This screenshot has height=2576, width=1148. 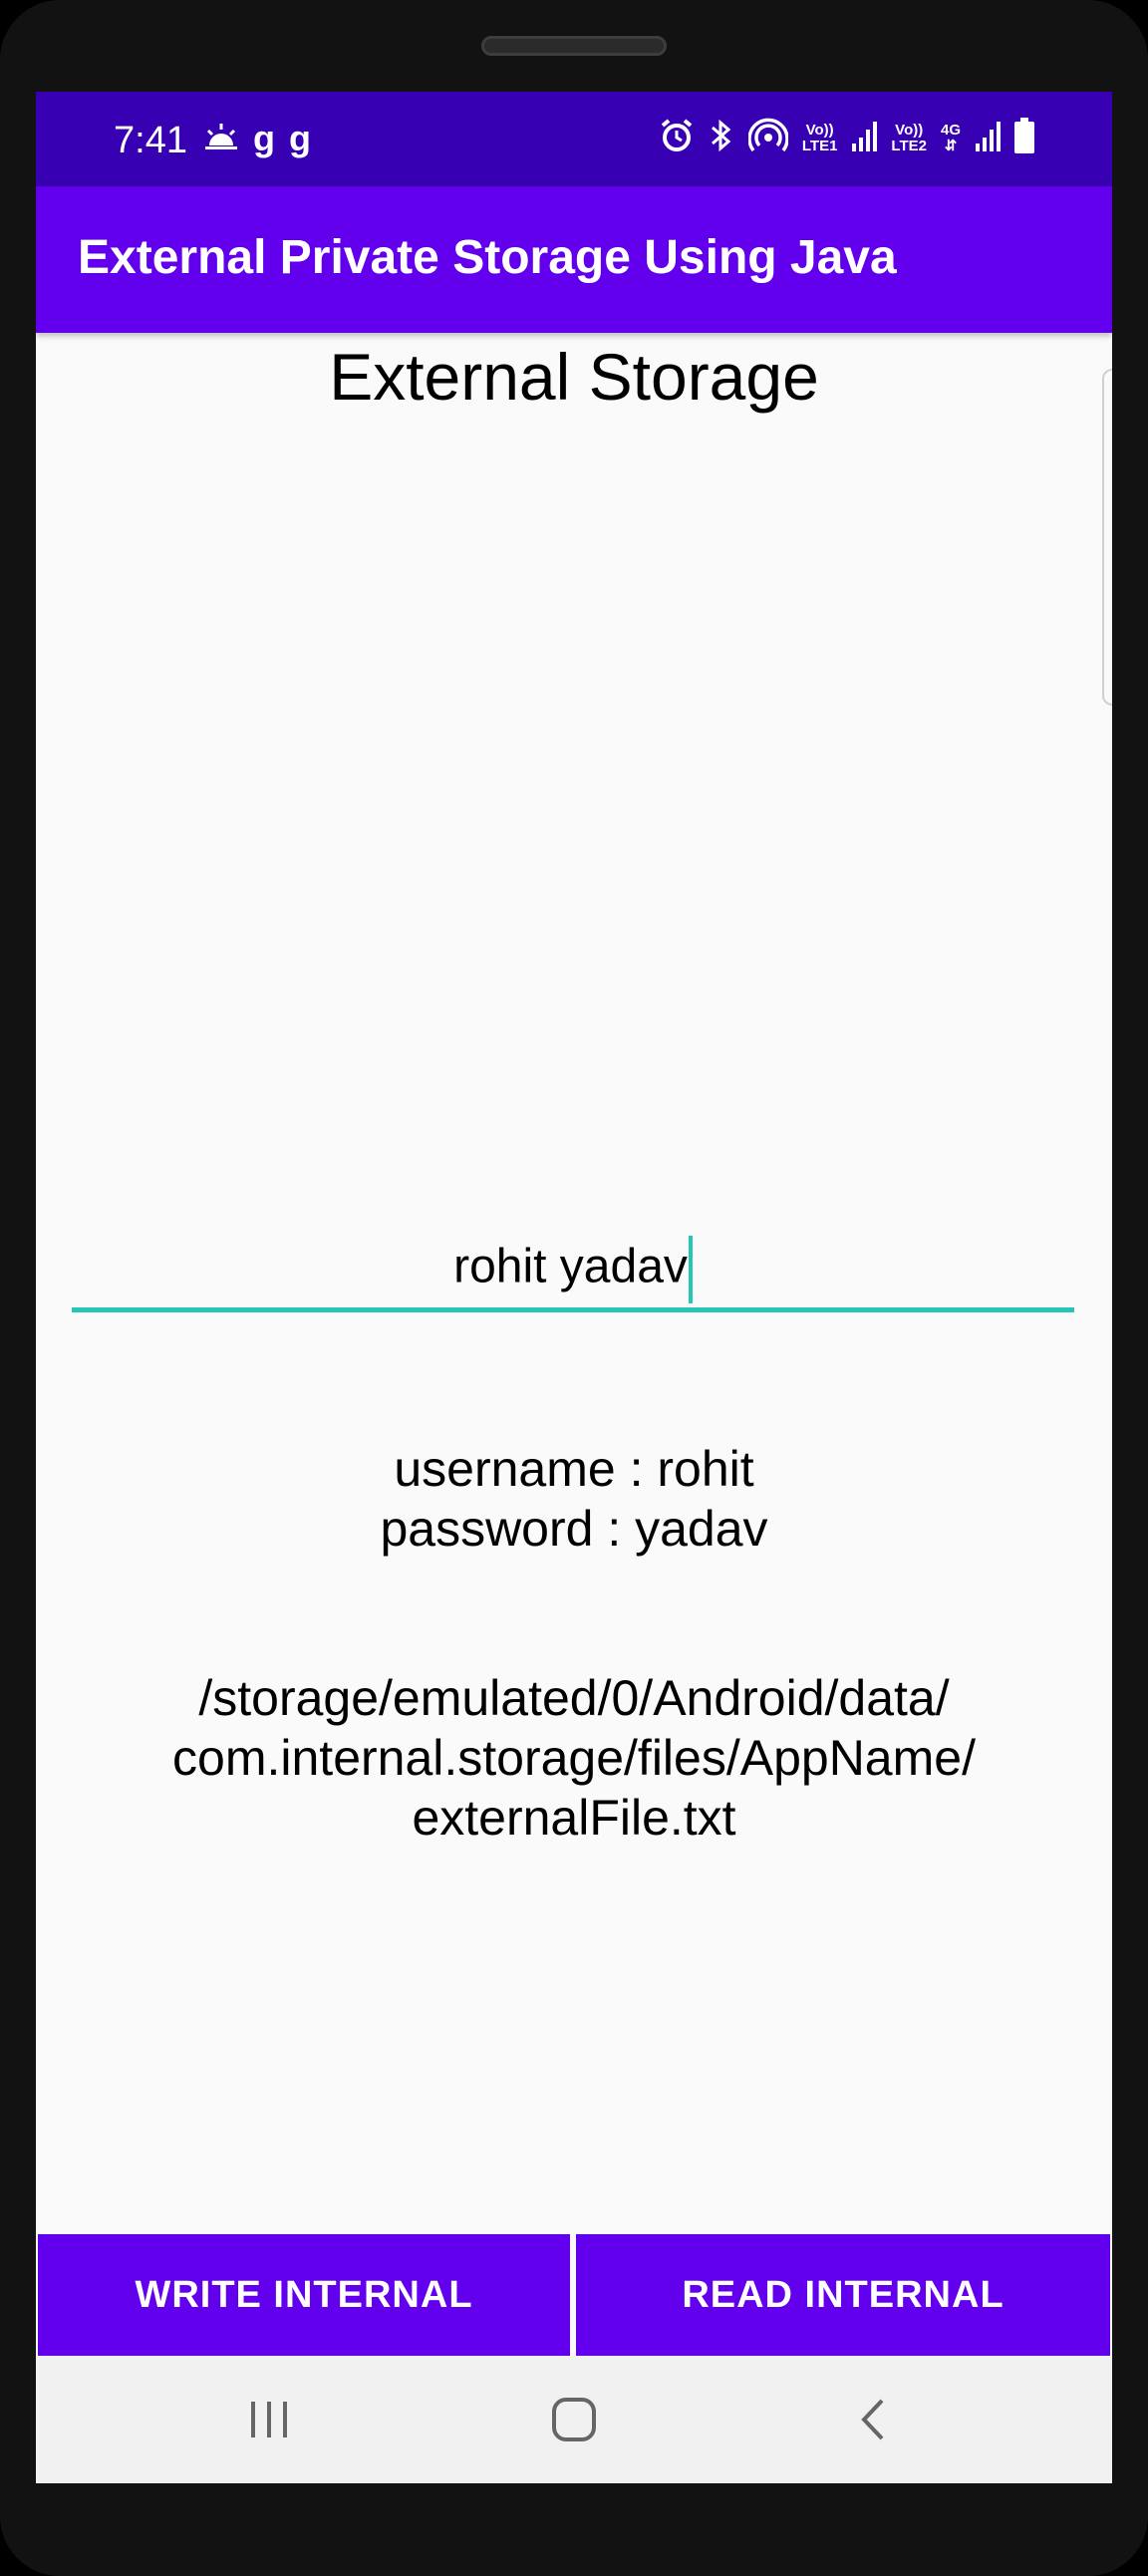 I want to click on home-icon, so click(x=574, y=2419).